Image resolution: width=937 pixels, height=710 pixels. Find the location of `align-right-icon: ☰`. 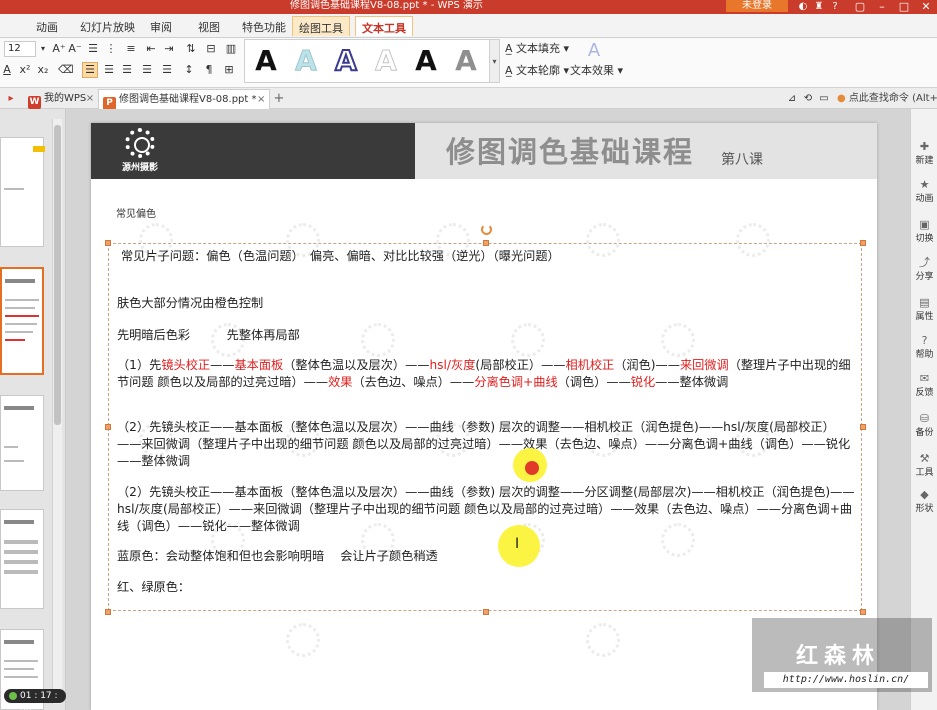

align-right-icon: ☰ is located at coordinates (127, 70).